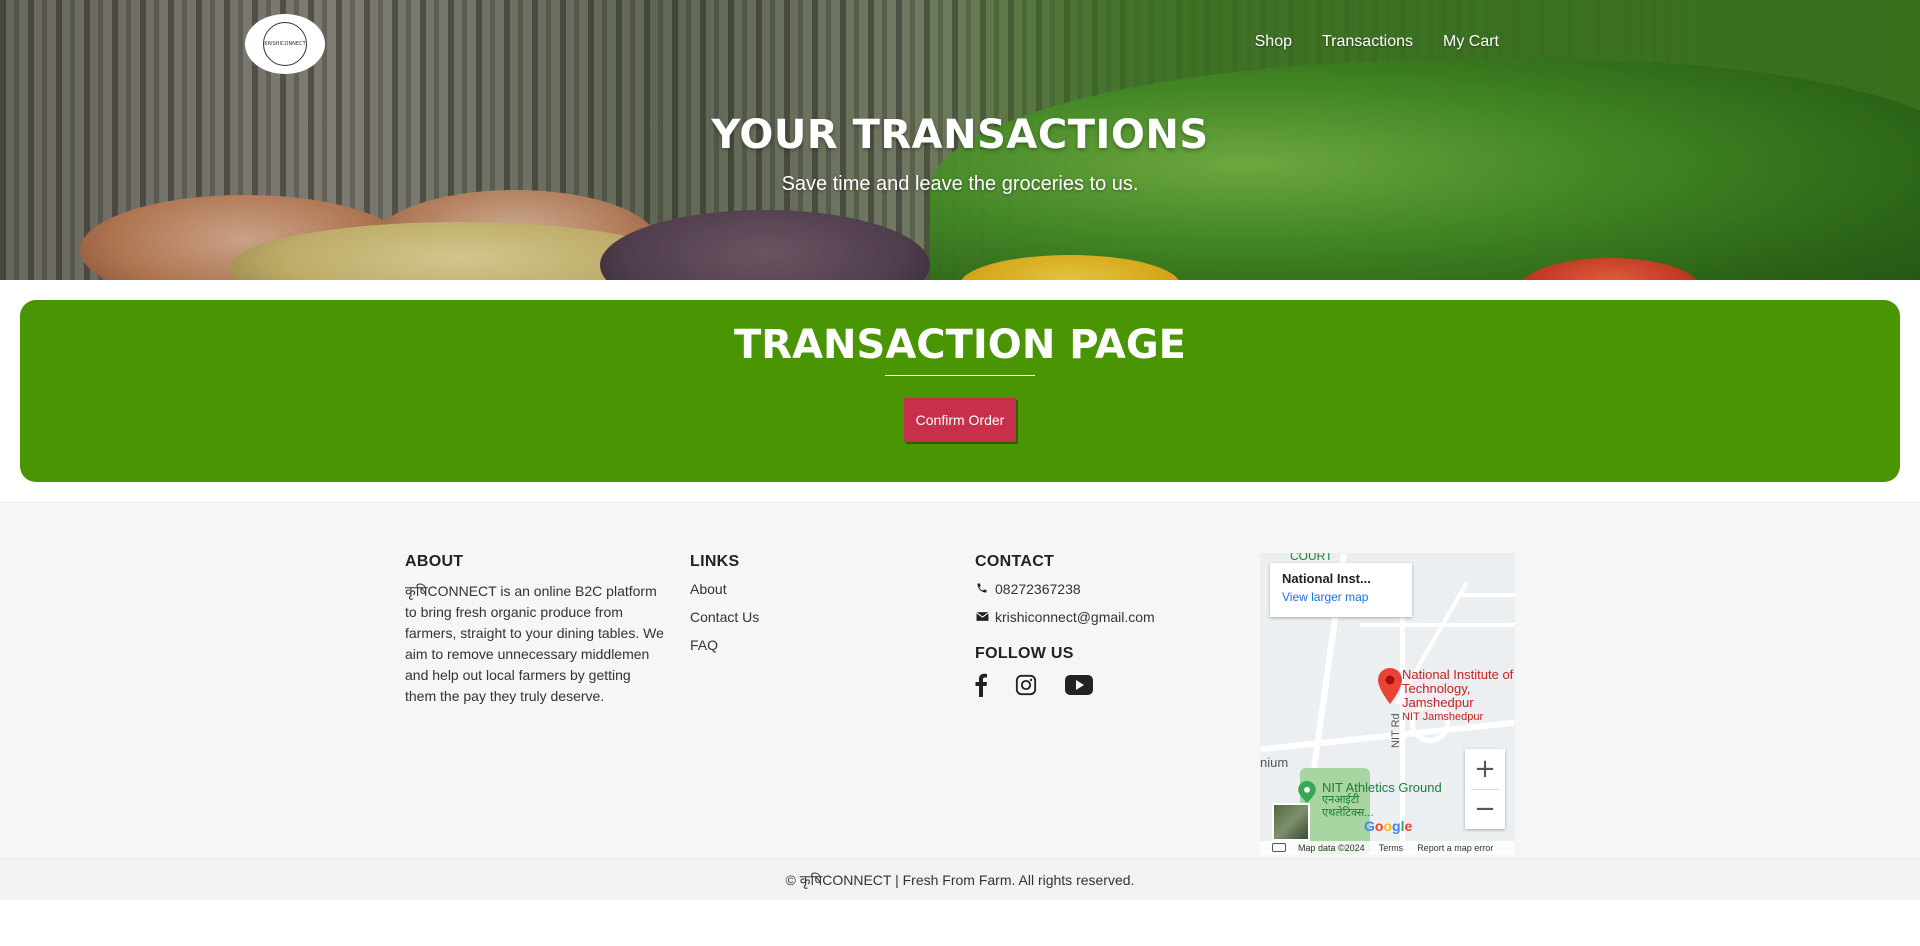  What do you see at coordinates (1291, 822) in the screenshot?
I see `satellite-toggle` at bounding box center [1291, 822].